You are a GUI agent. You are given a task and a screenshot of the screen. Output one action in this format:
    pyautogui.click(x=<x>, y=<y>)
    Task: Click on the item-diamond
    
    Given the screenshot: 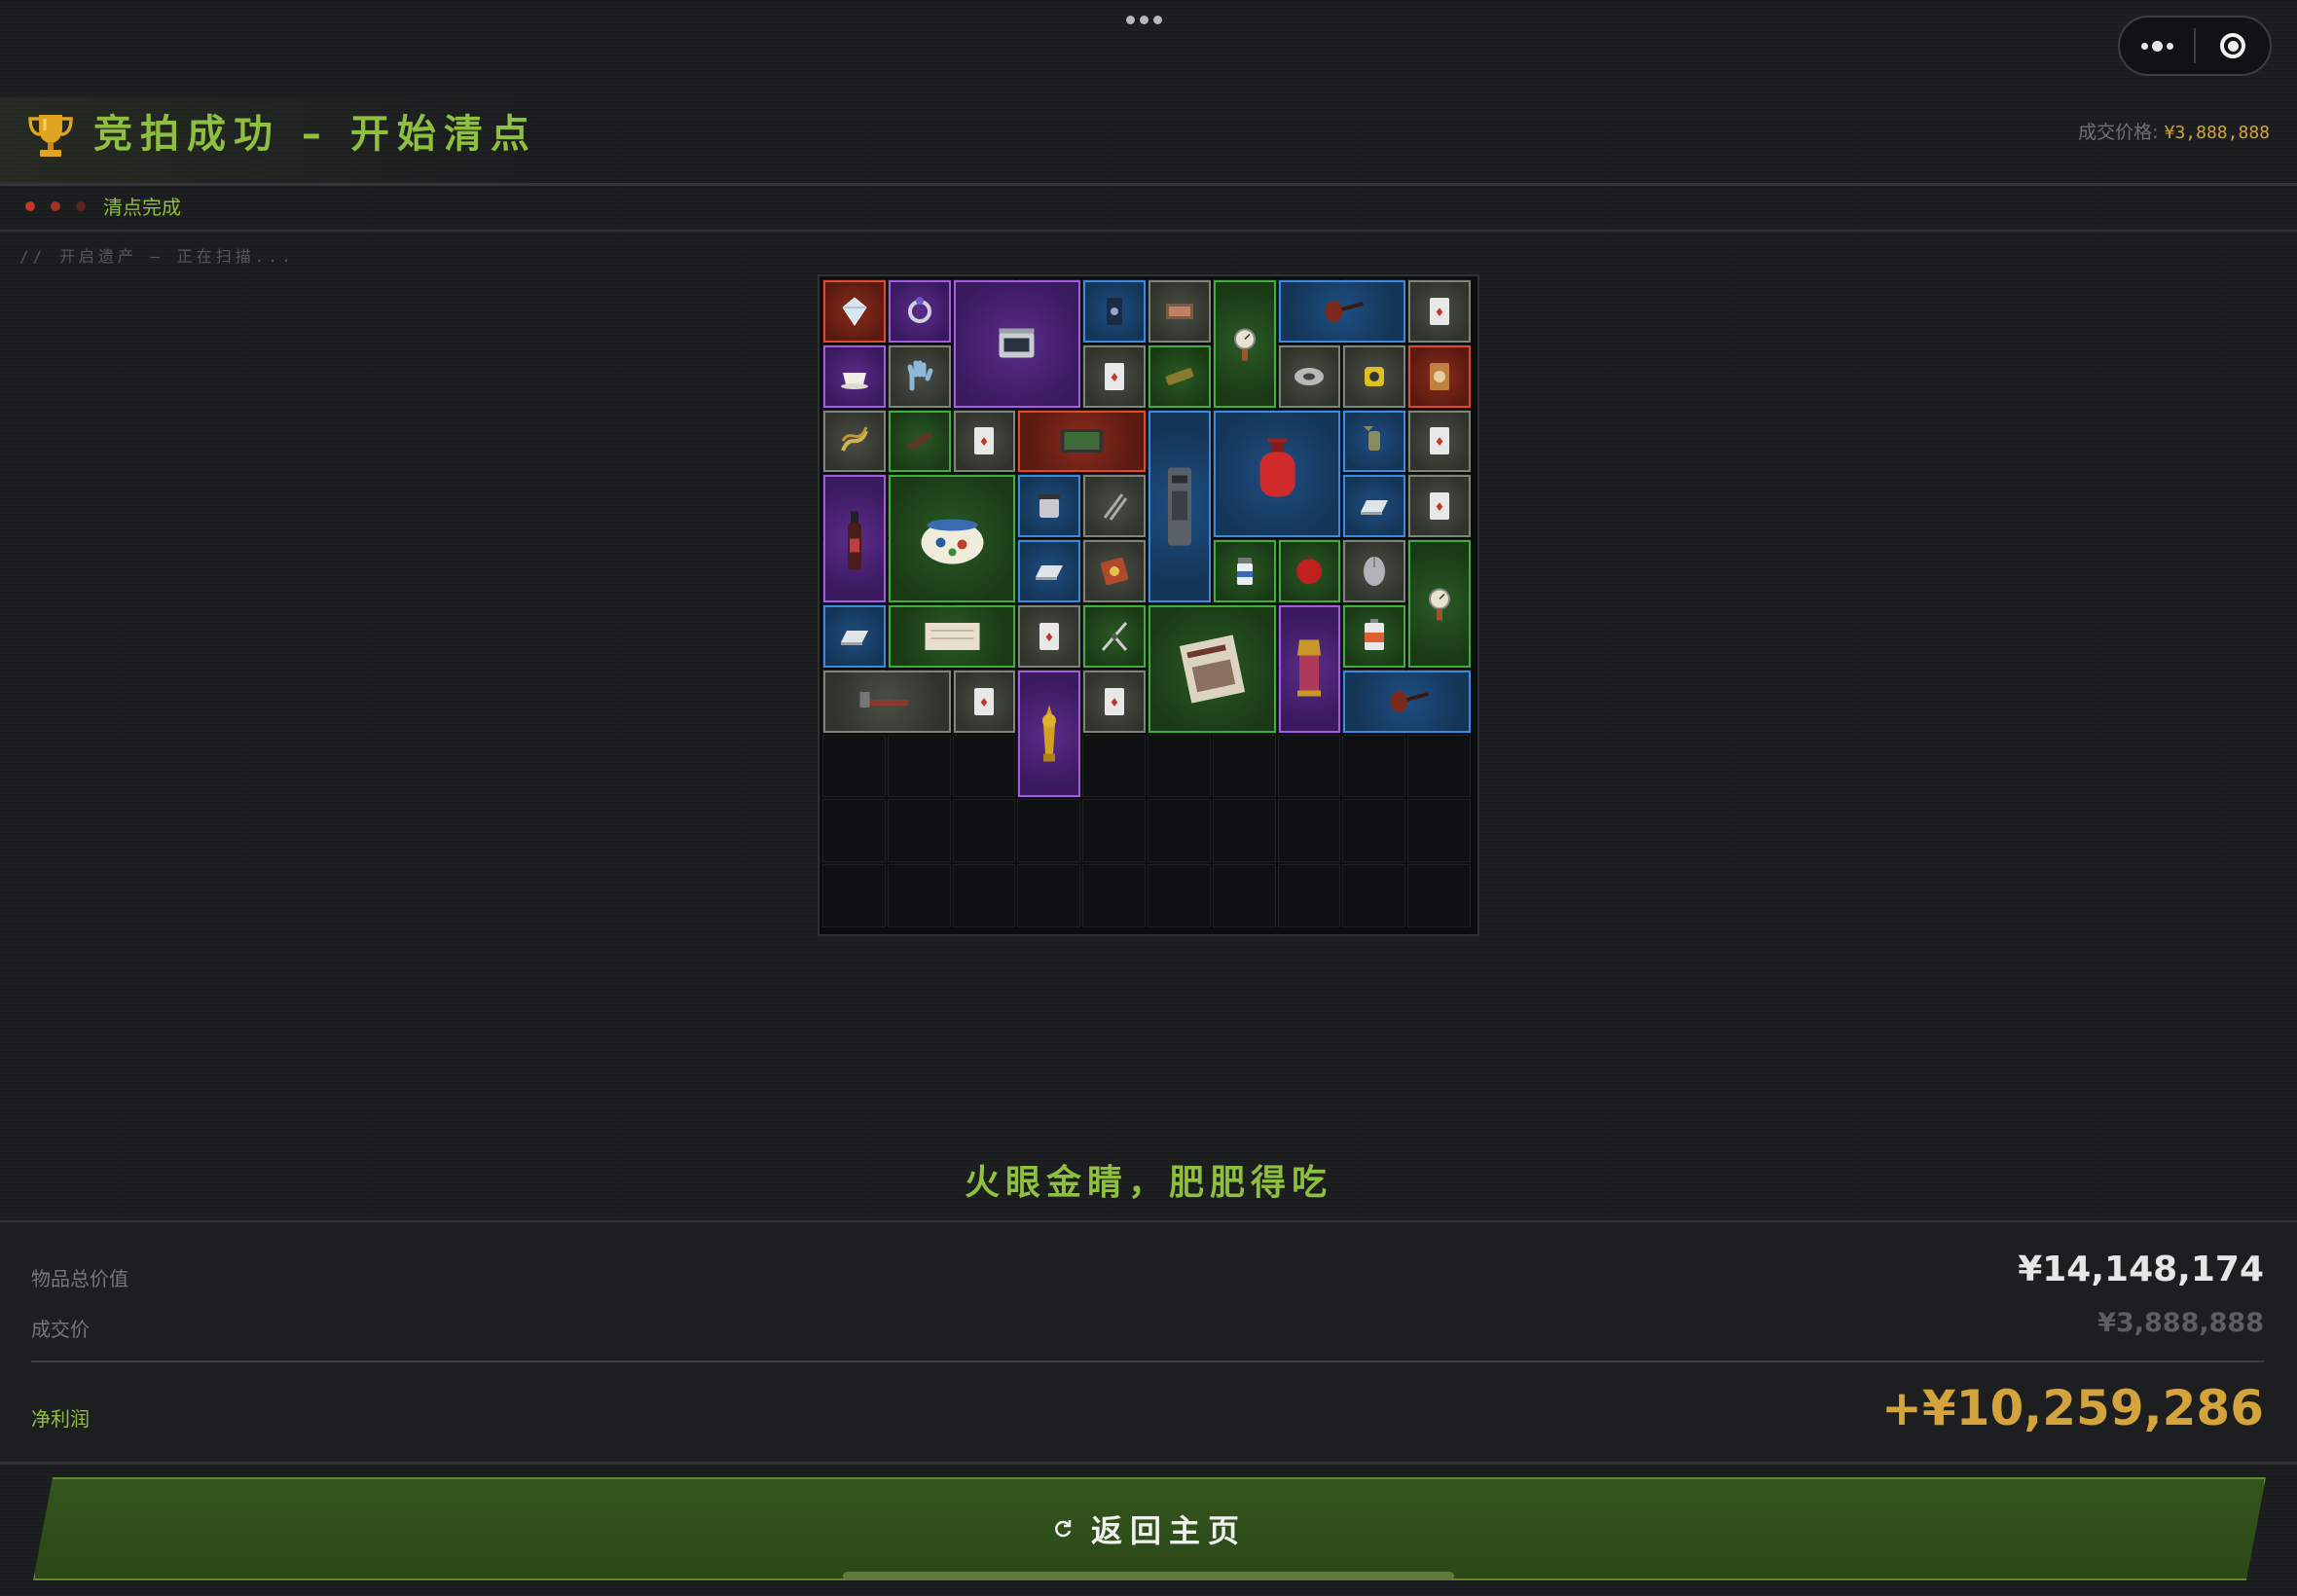 What is the action you would take?
    pyautogui.click(x=854, y=311)
    